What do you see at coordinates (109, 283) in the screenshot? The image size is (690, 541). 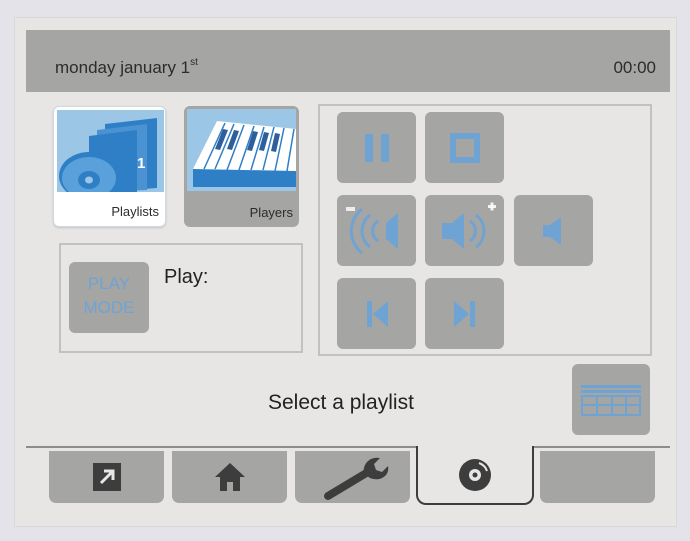 I see `play-mode-label-line1: PLAY` at bounding box center [109, 283].